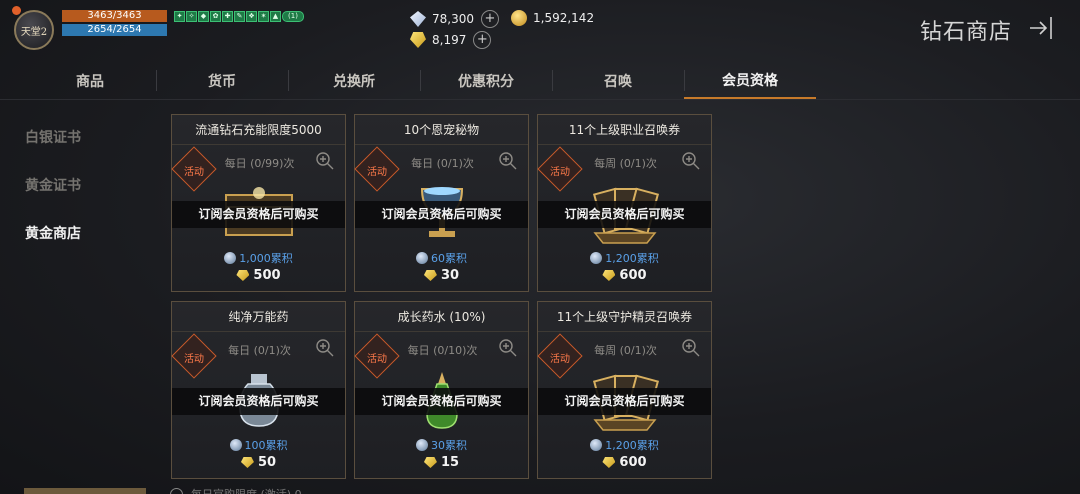 The image size is (1080, 494). I want to click on card-title: 11个上级守护精灵召唤券, so click(624, 317).